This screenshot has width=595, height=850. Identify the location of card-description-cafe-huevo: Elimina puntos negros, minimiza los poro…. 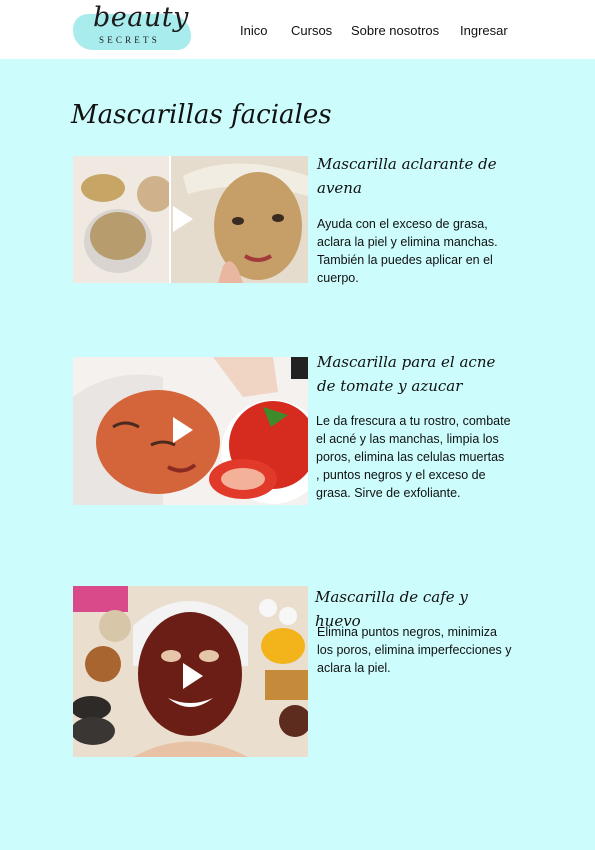
(414, 650).